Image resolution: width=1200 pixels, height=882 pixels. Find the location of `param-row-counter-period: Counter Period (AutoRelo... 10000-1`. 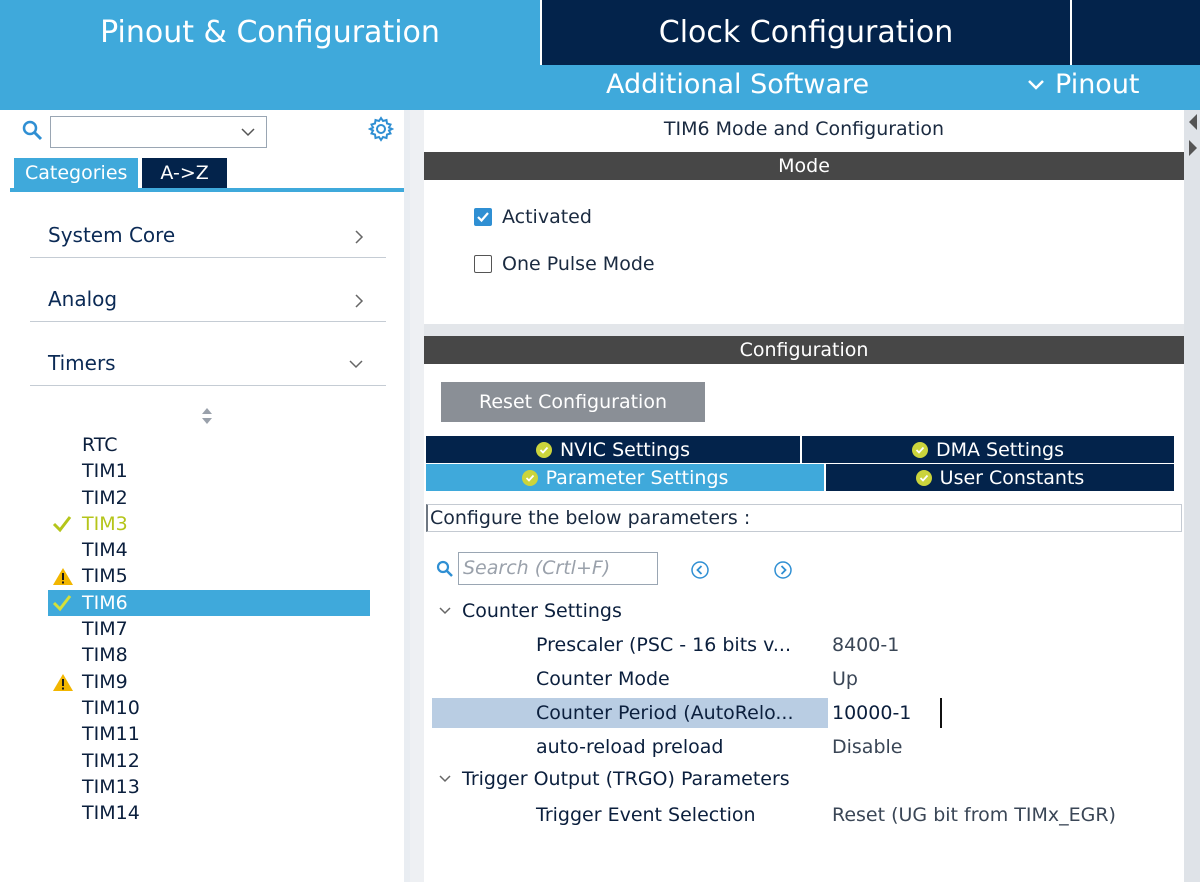

param-row-counter-period: Counter Period (AutoRelo... 10000-1 is located at coordinates (804, 714).